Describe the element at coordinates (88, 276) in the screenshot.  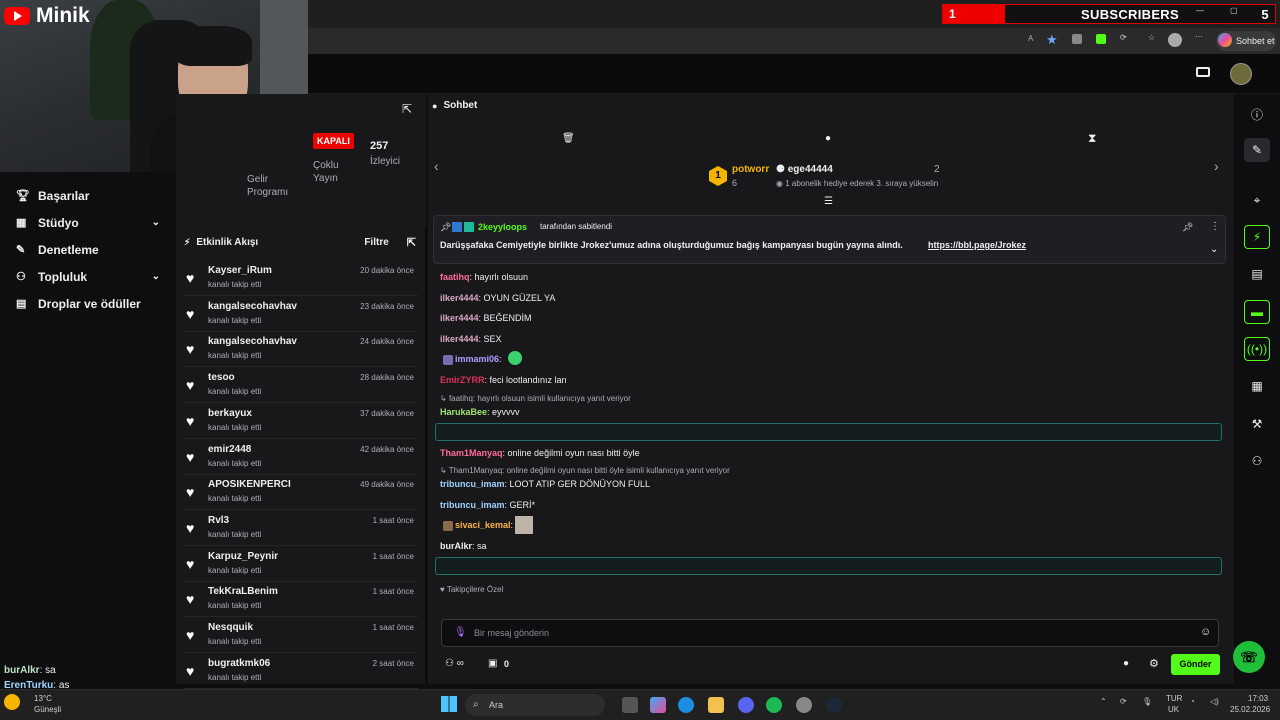
I see `nav-item-community: ⚇ Topluluk ⌄` at that location.